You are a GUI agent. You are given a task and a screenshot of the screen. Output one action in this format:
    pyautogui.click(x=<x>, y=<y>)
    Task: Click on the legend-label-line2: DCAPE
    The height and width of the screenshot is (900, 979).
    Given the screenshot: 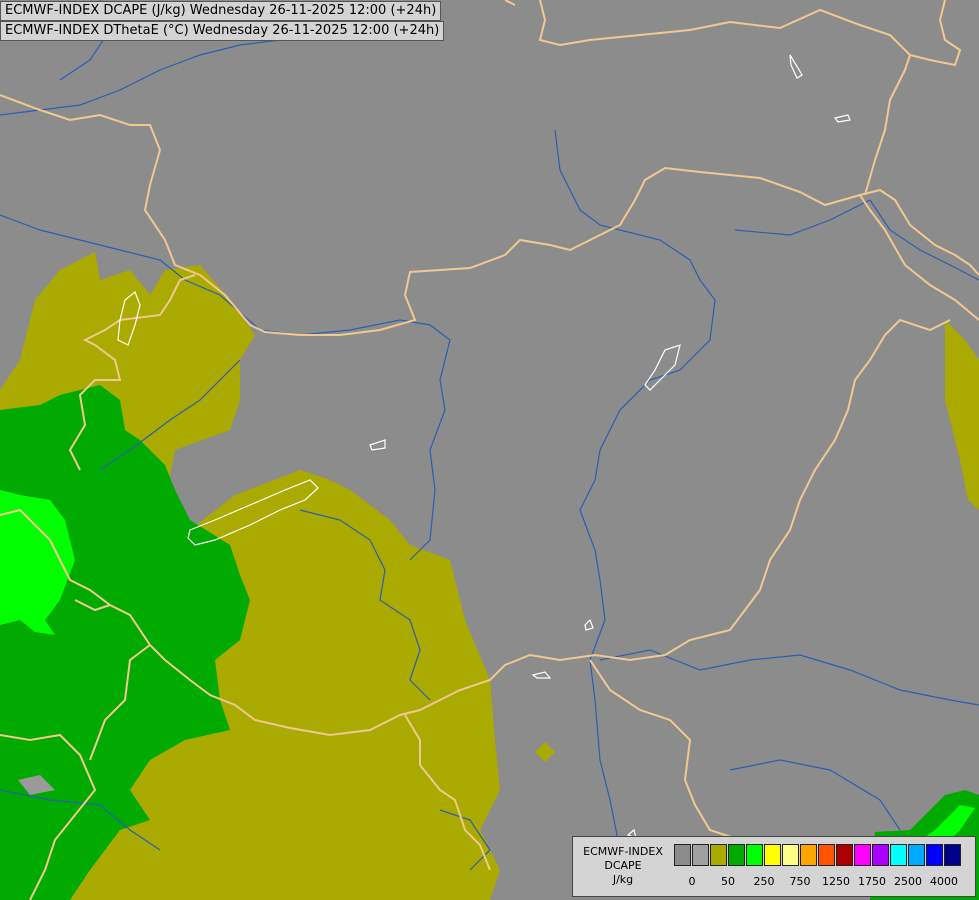 What is the action you would take?
    pyautogui.click(x=623, y=865)
    